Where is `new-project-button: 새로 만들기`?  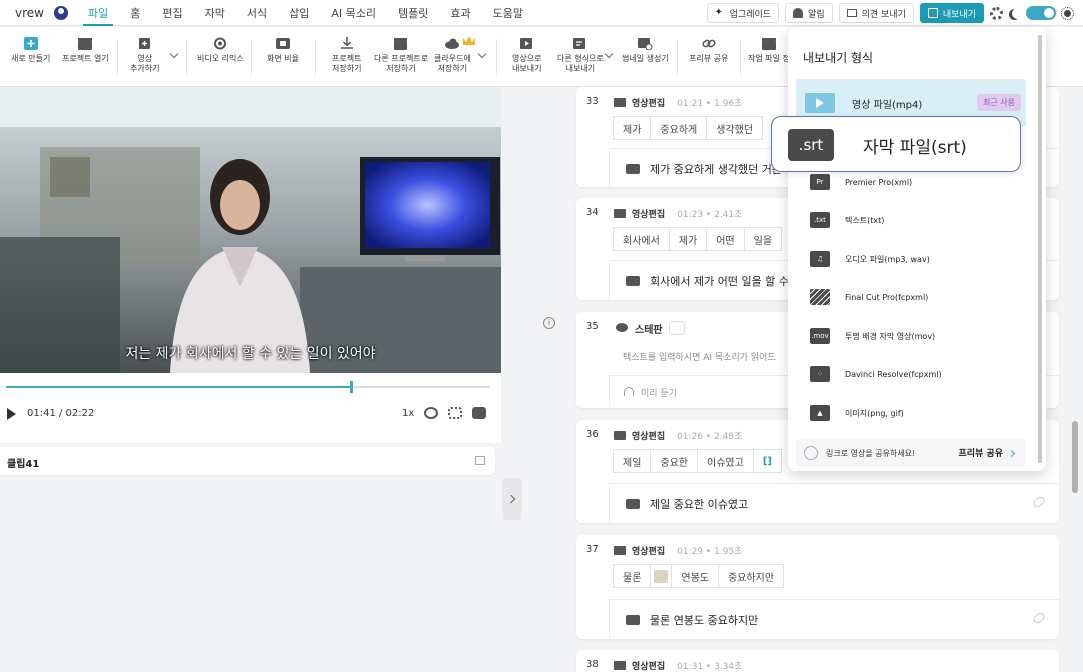 new-project-button: 새로 만들기 is located at coordinates (30, 50).